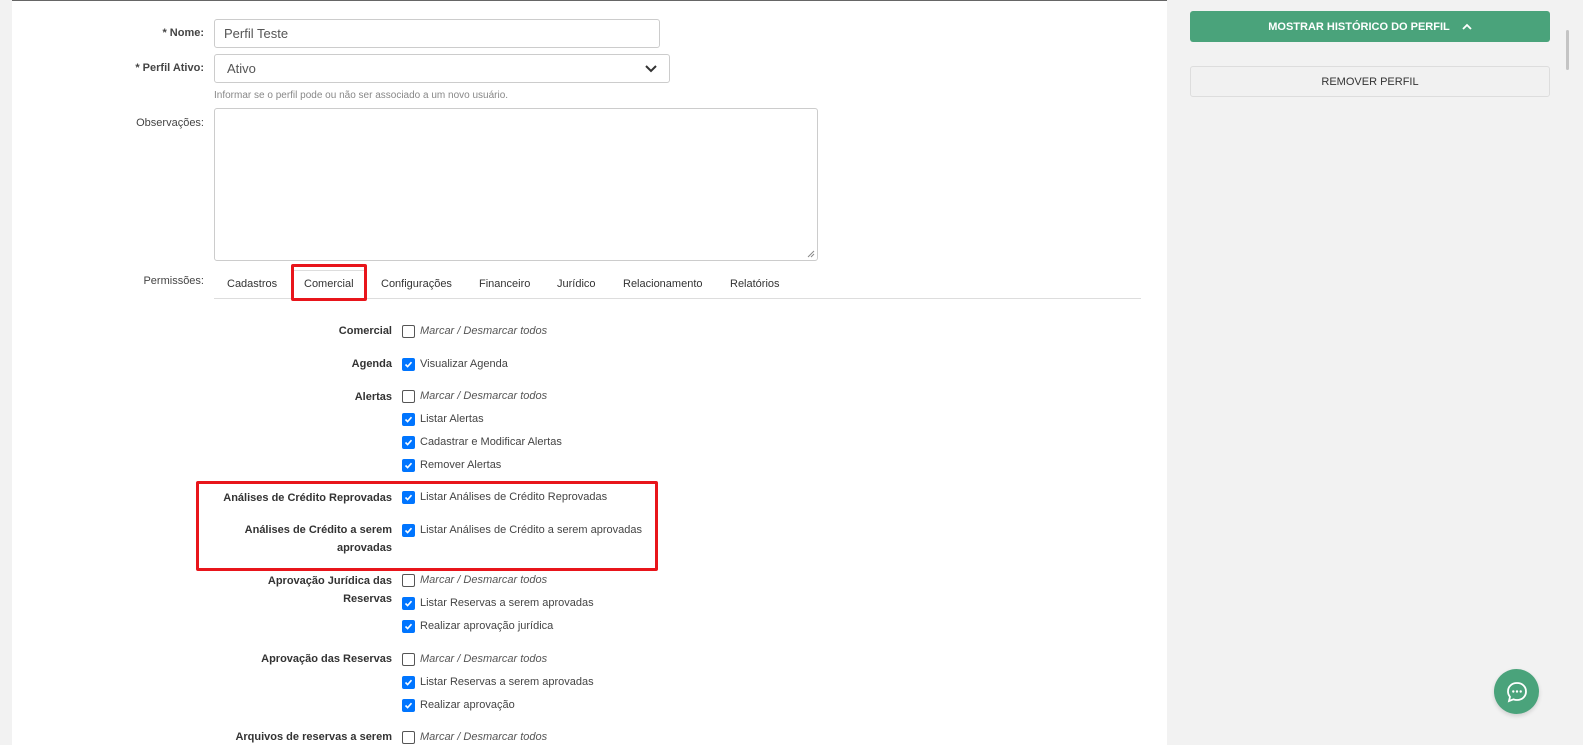  Describe the element at coordinates (373, 397) in the screenshot. I see `perm-label-alertas: Alertas` at that location.